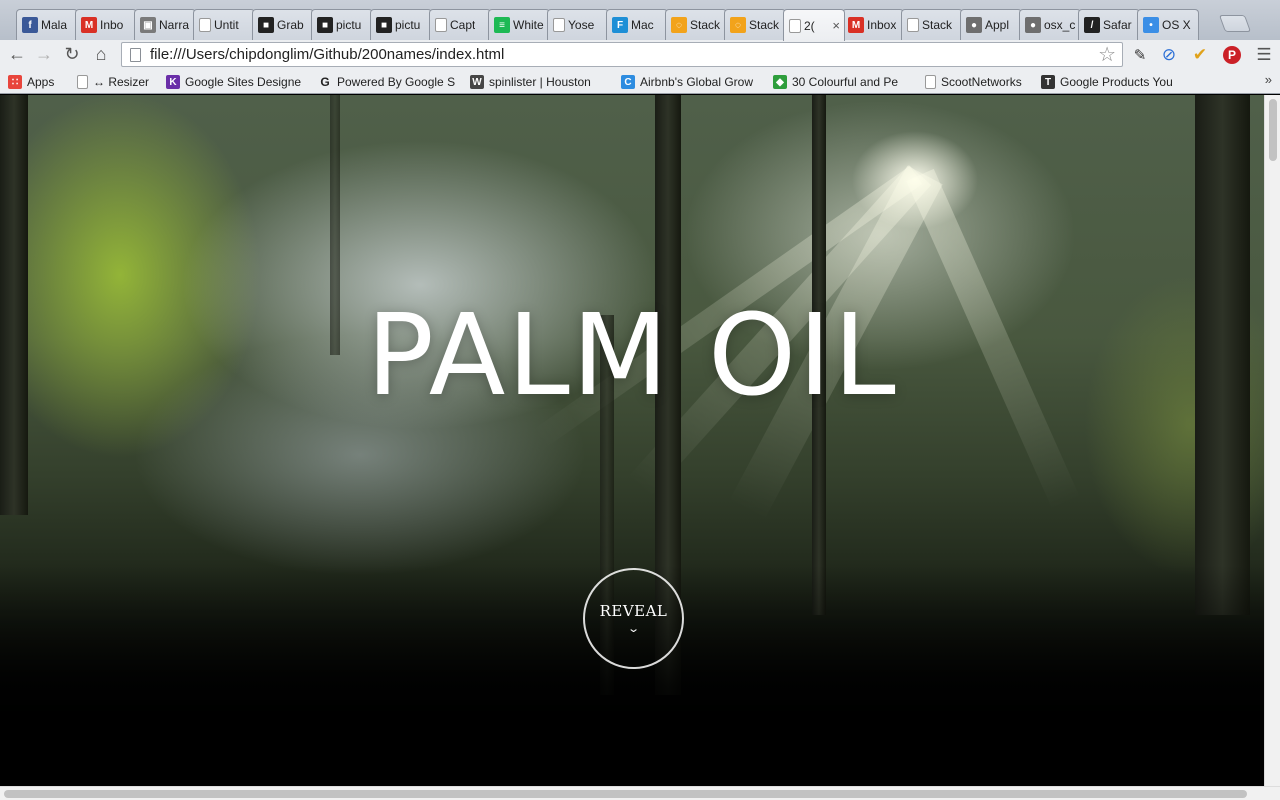 The image size is (1280, 800). I want to click on browser-toolbar: ← → ↻ ⌂ ☆ ✎ ⊘ ✔ P ☰, so click(640, 54).